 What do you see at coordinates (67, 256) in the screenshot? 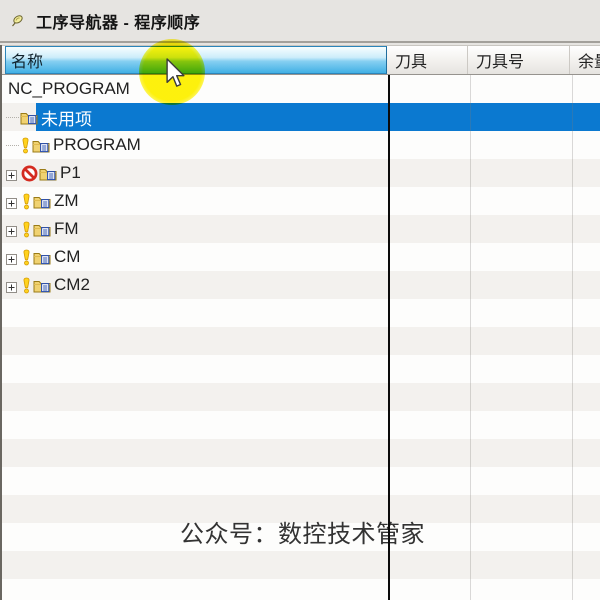
I see `tree-row-label: CM` at bounding box center [67, 256].